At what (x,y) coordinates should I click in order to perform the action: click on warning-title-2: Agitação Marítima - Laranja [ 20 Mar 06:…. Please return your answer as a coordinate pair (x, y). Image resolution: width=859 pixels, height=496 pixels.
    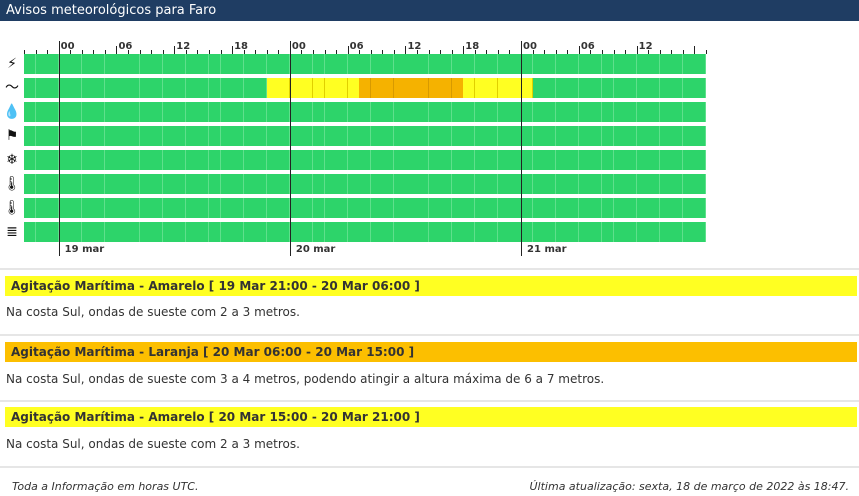
    Looking at the image, I should click on (431, 352).